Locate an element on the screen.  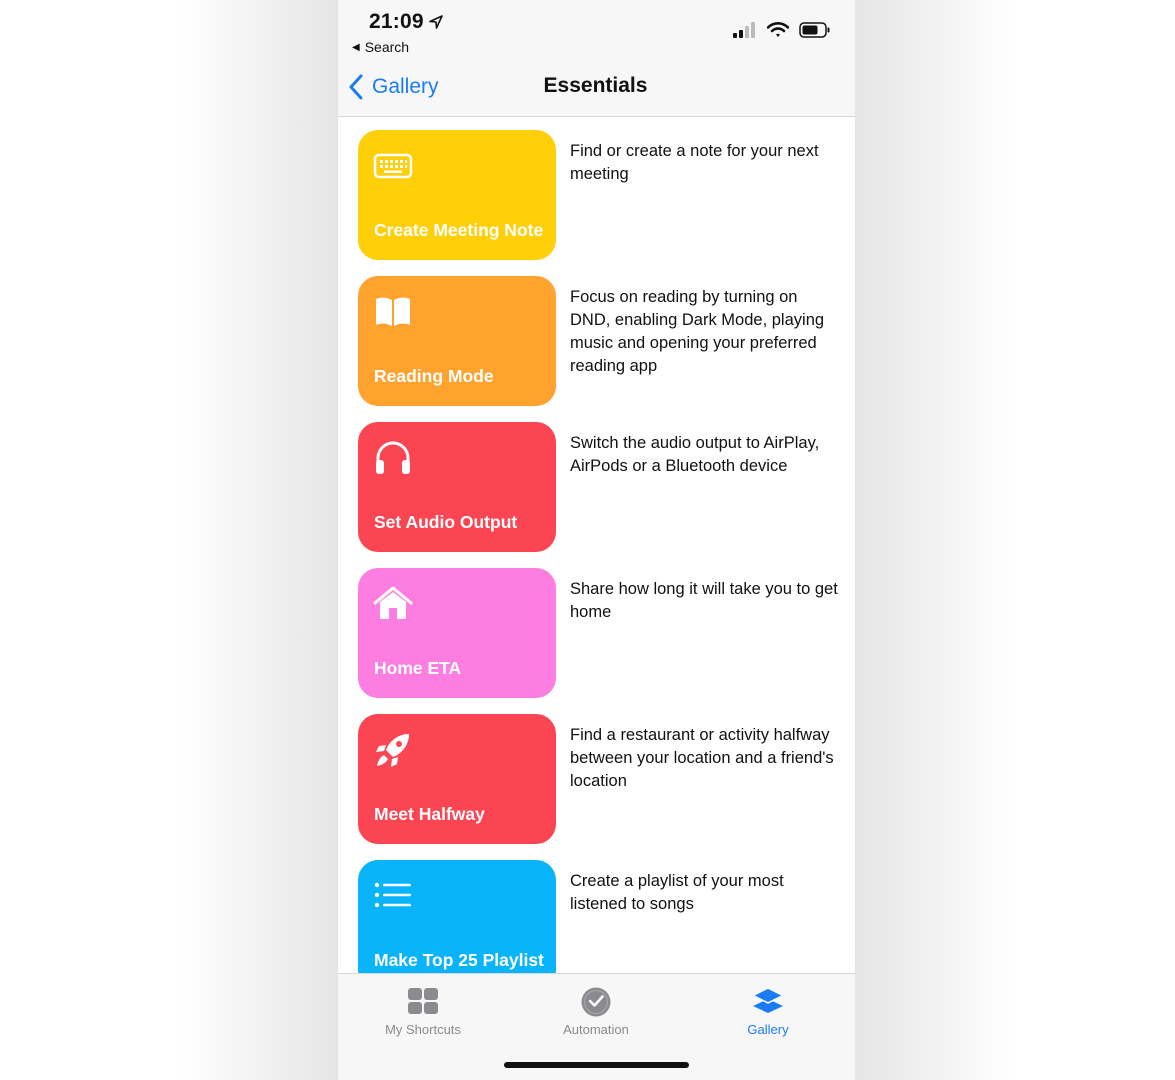
shortcut-card-create-meeting-note: Create Meeting Note is located at coordinates (457, 195).